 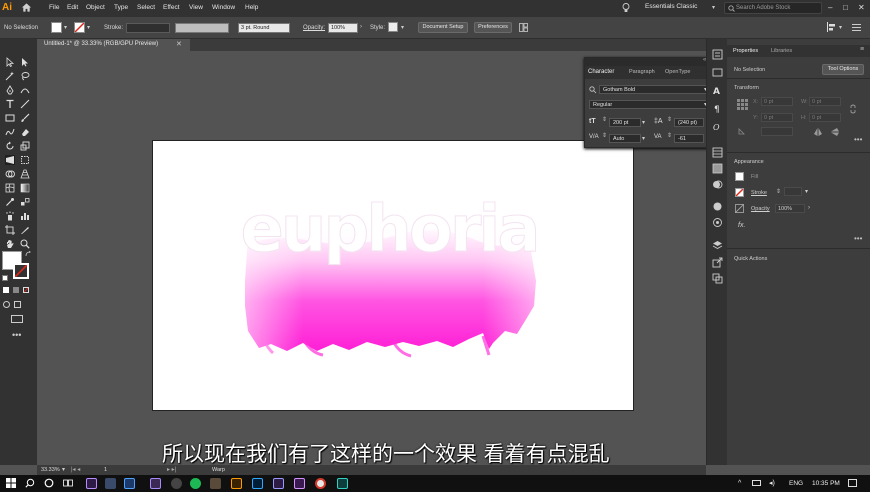 What do you see at coordinates (831, 27) in the screenshot?
I see `align-icon` at bounding box center [831, 27].